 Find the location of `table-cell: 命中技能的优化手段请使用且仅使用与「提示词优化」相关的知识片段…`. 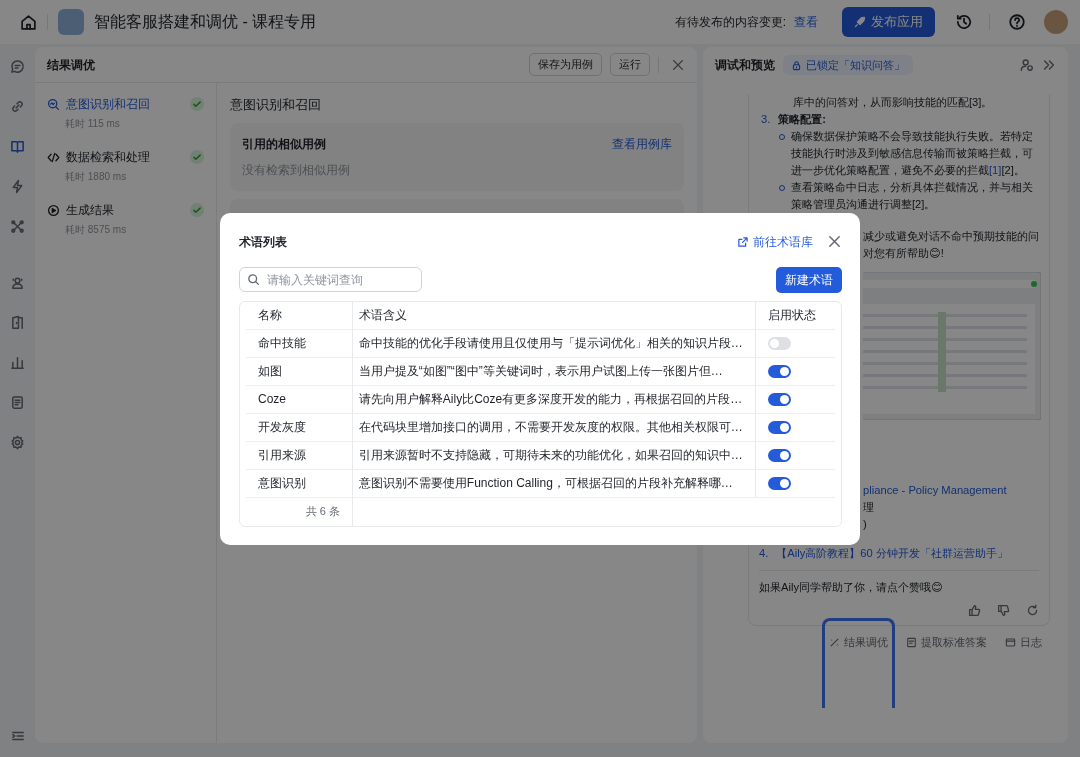

table-cell: 命中技能的优化手段请使用且仅使用与「提示词优化」相关的知识片段… is located at coordinates (553, 343).